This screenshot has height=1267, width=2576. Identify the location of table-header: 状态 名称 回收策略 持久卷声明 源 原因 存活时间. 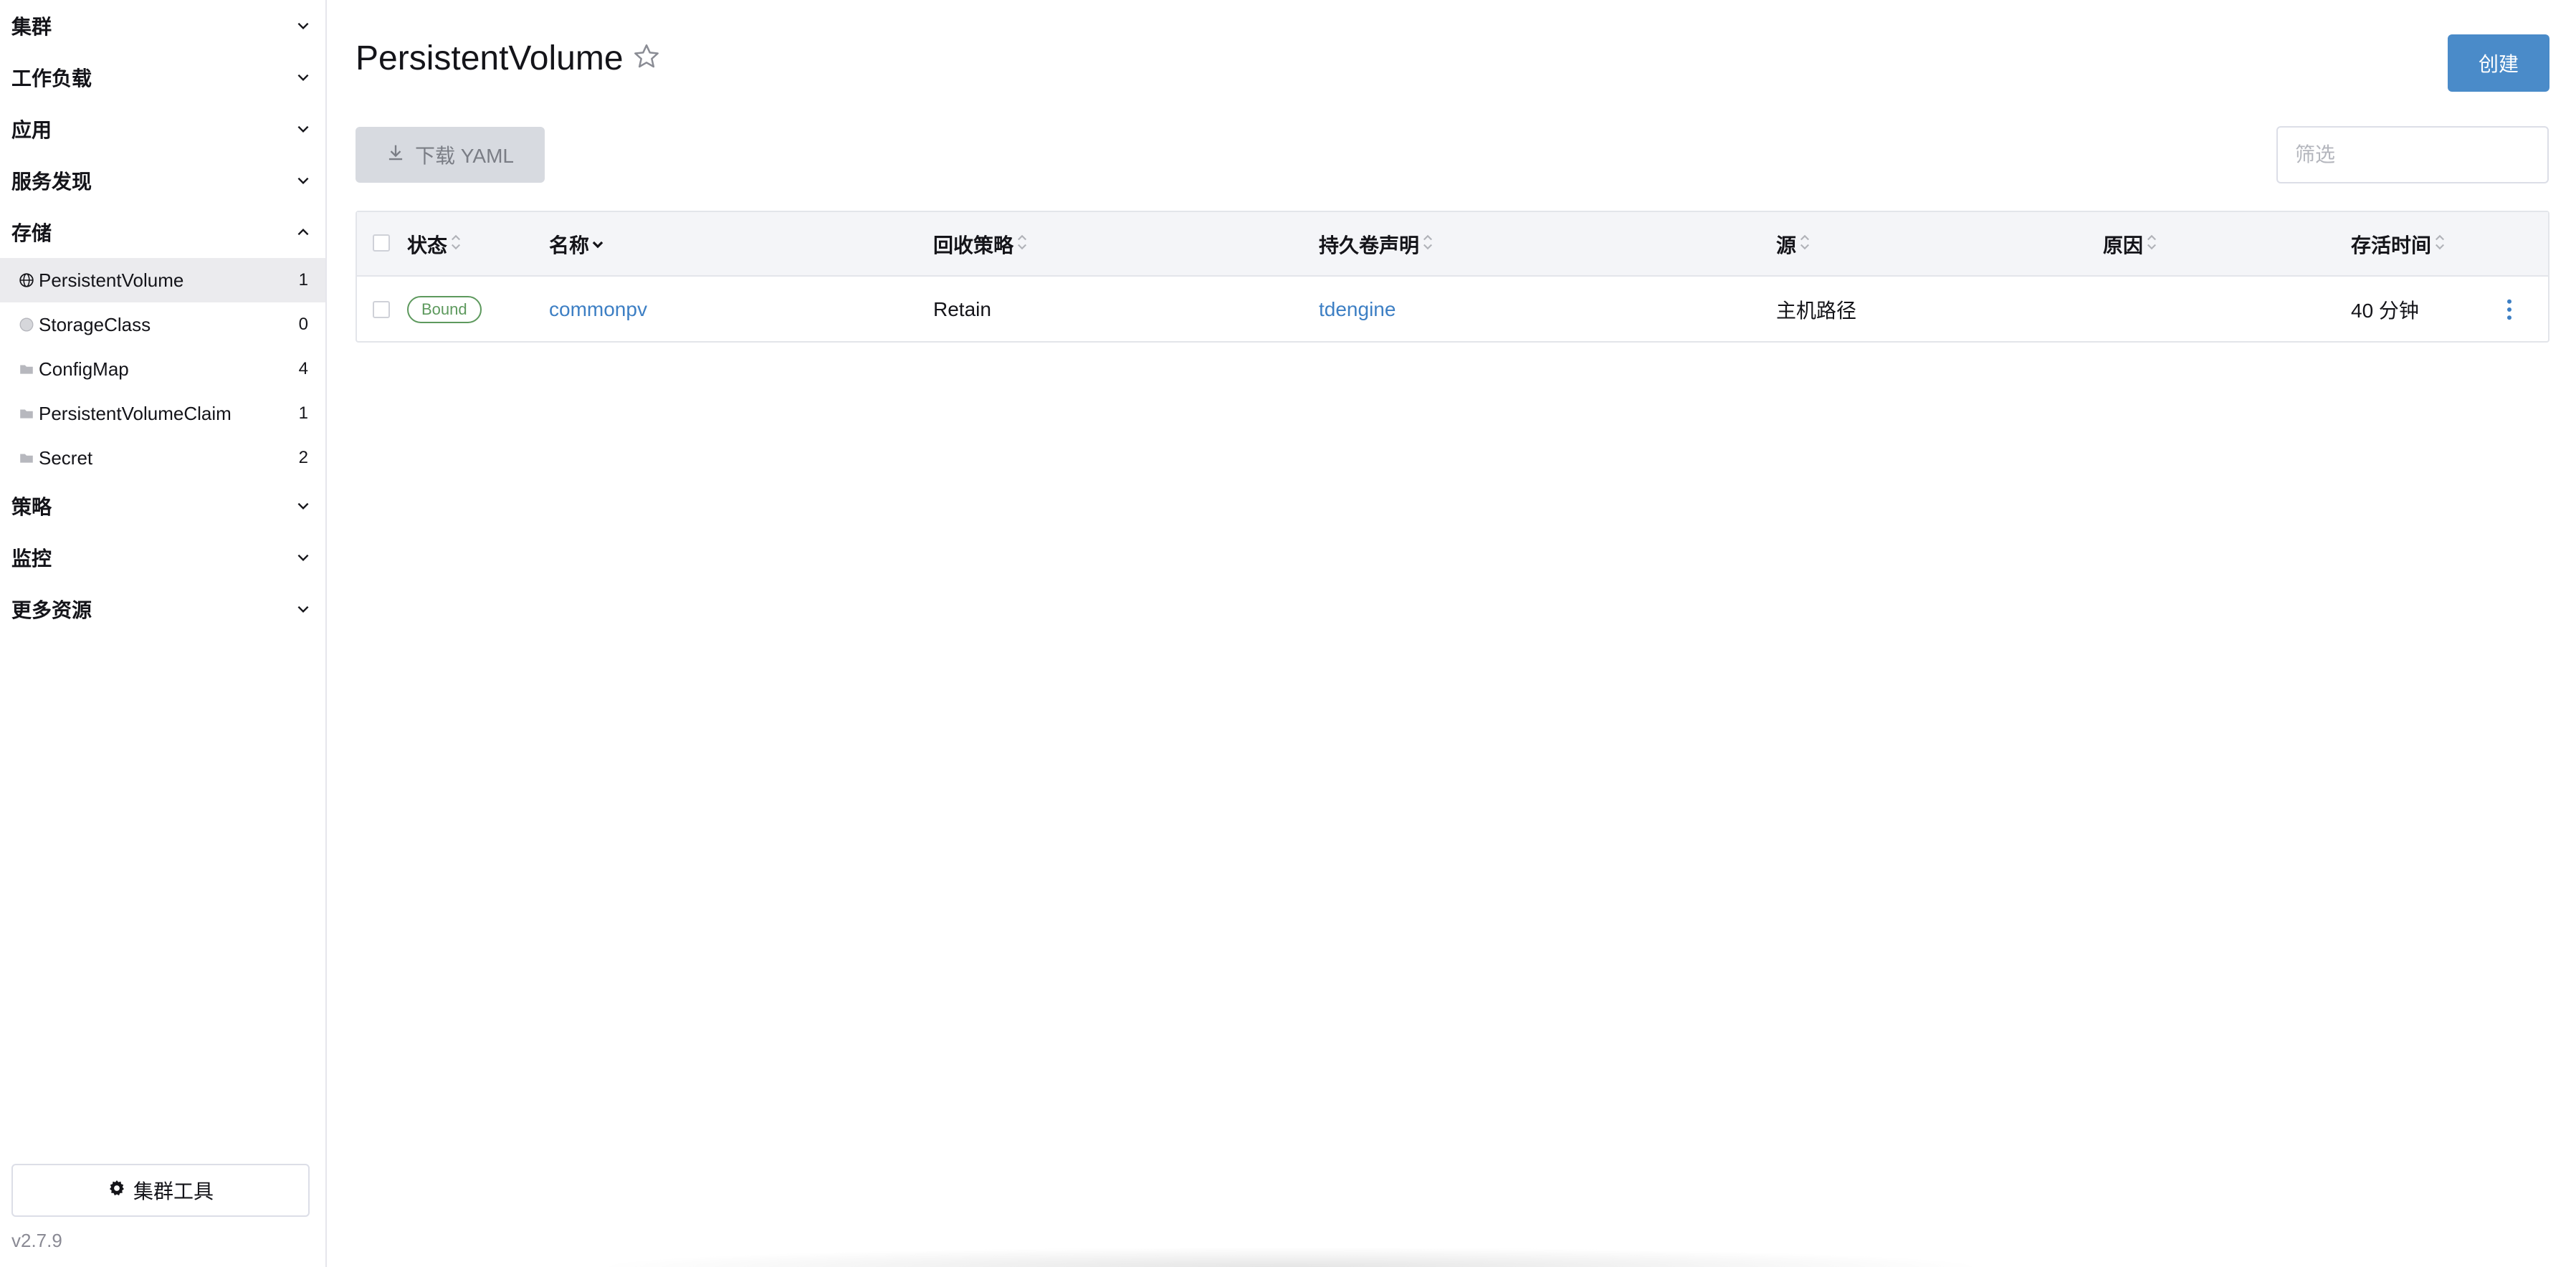
(1452, 244).